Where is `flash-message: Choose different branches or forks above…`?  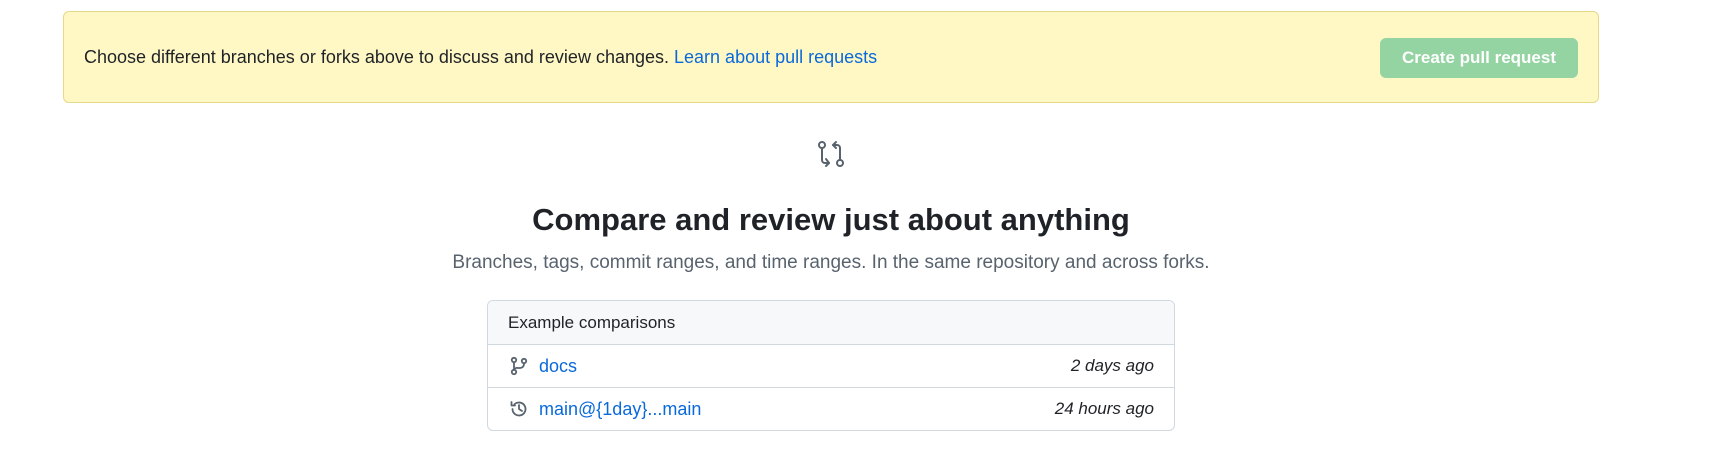
flash-message: Choose different branches or forks above… is located at coordinates (376, 56).